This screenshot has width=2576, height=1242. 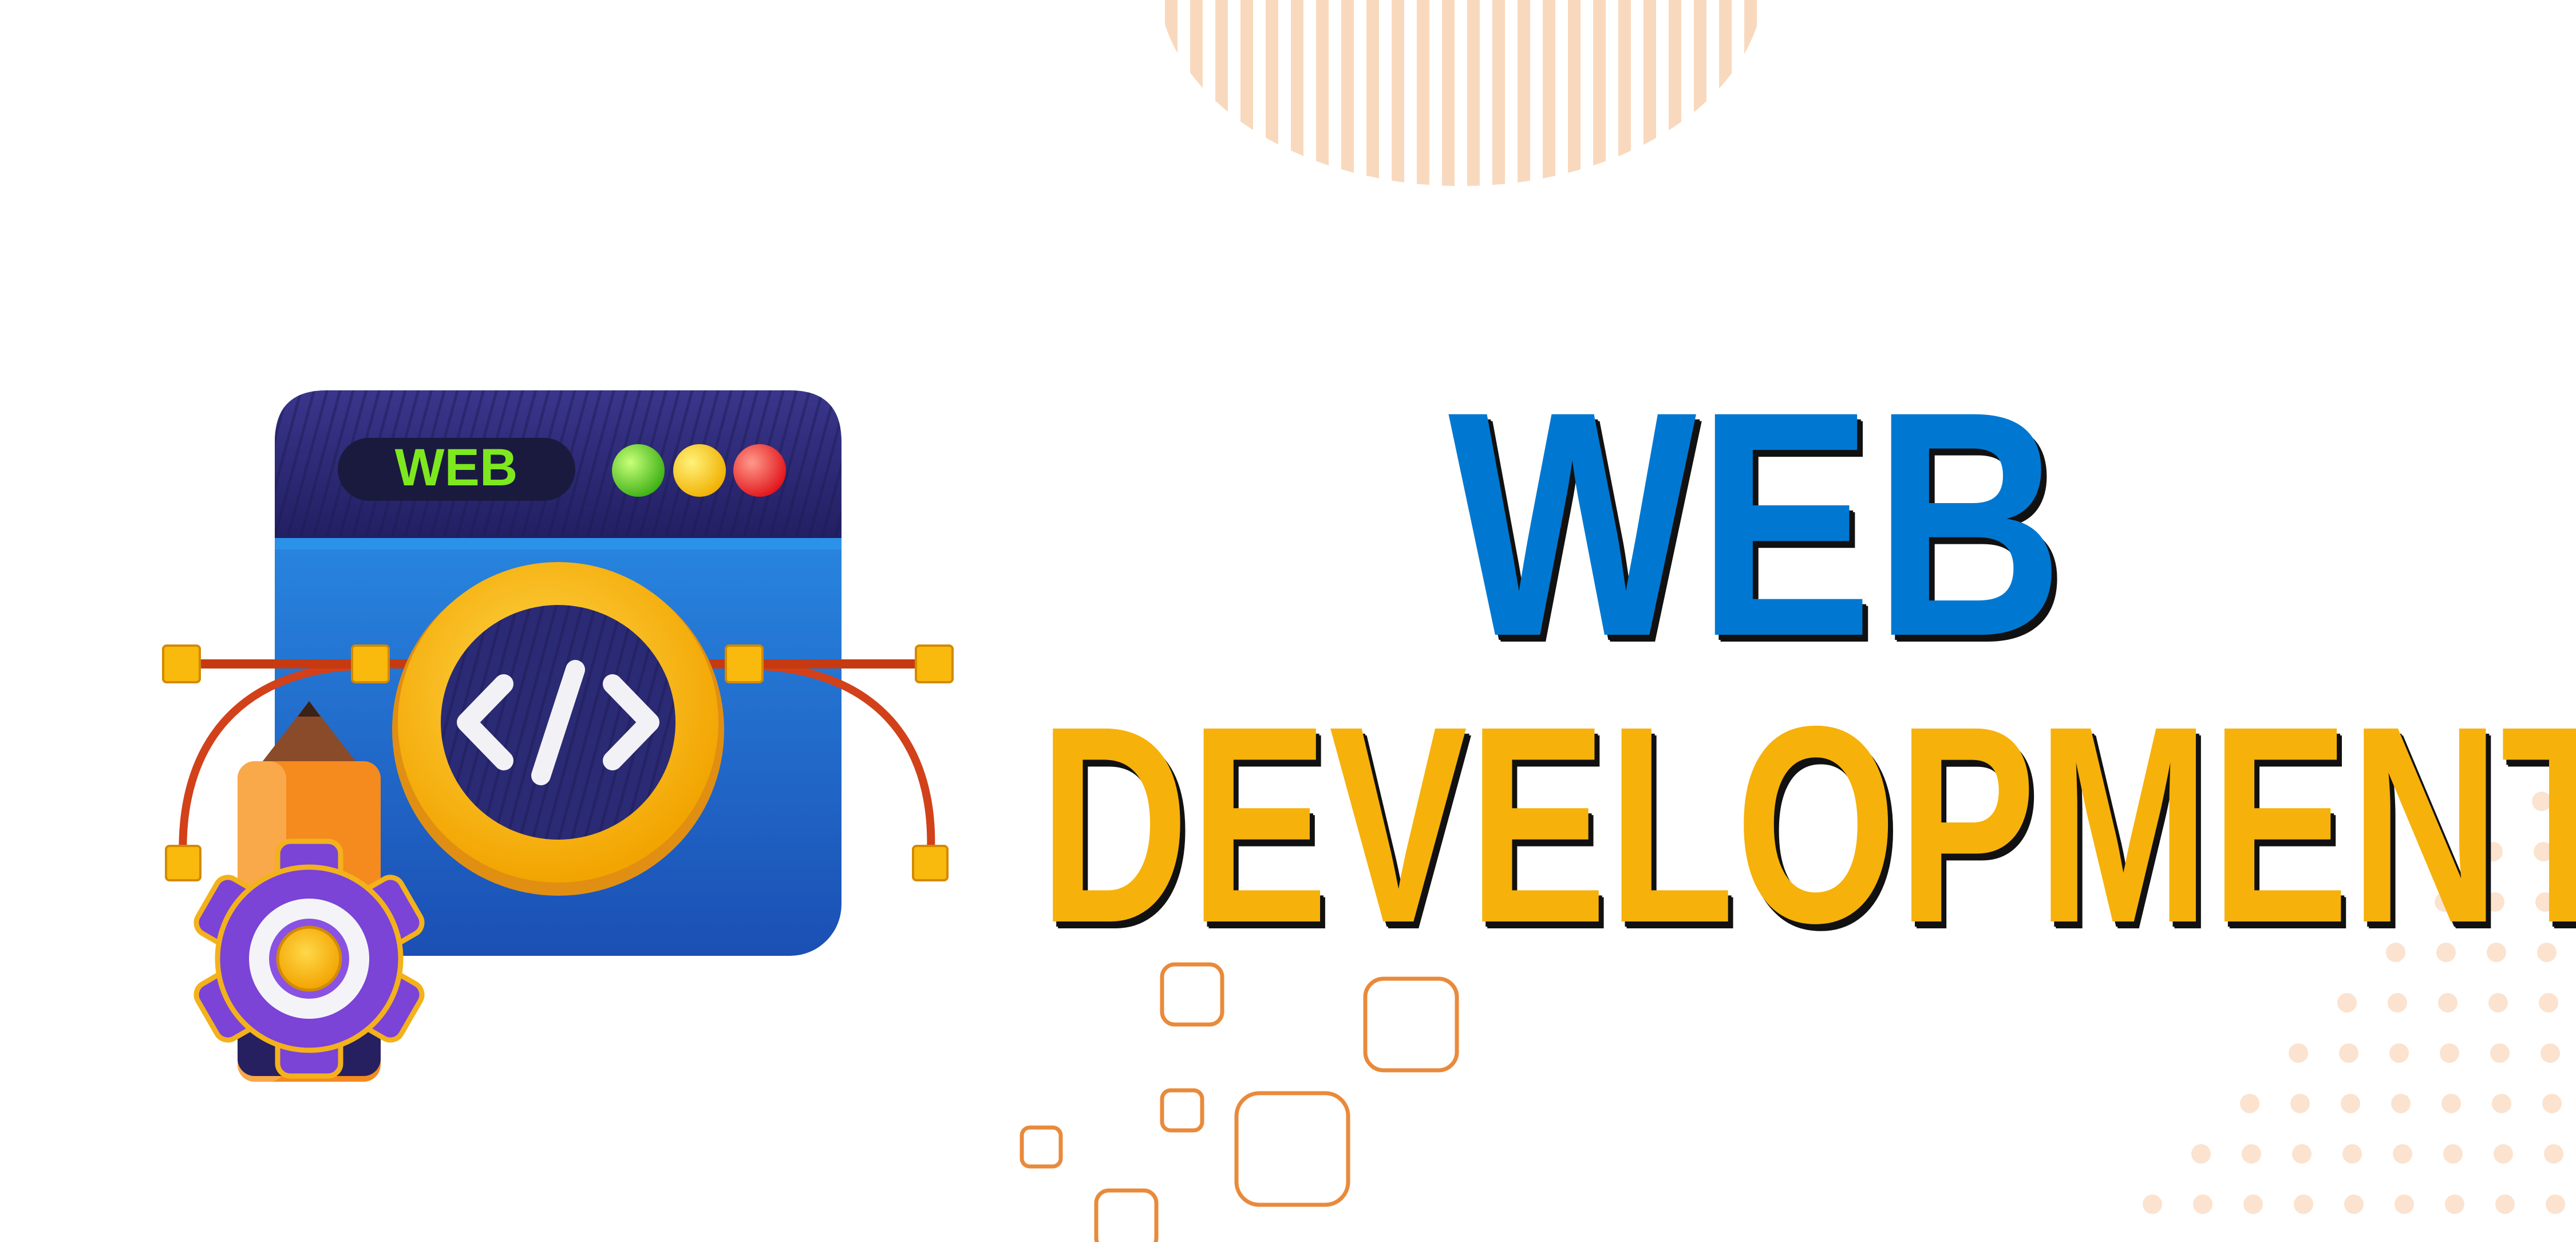 What do you see at coordinates (699, 470) in the screenshot?
I see `yellow-light-icon` at bounding box center [699, 470].